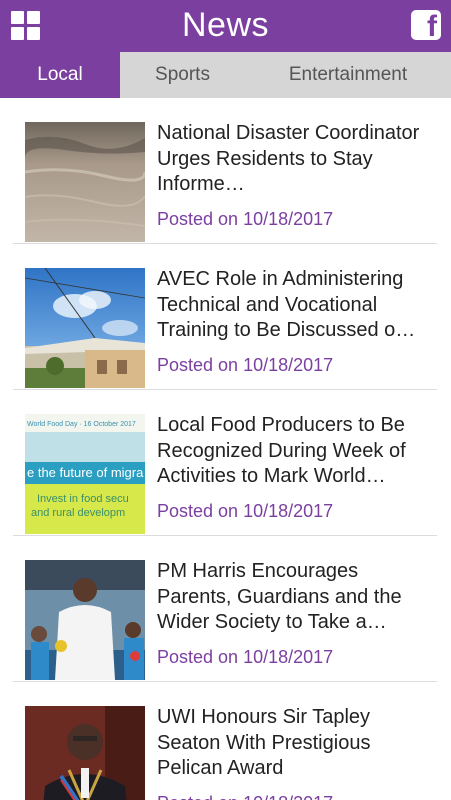 The image size is (451, 800). Describe the element at coordinates (426, 26) in the screenshot. I see `facebook-icon: f` at that location.